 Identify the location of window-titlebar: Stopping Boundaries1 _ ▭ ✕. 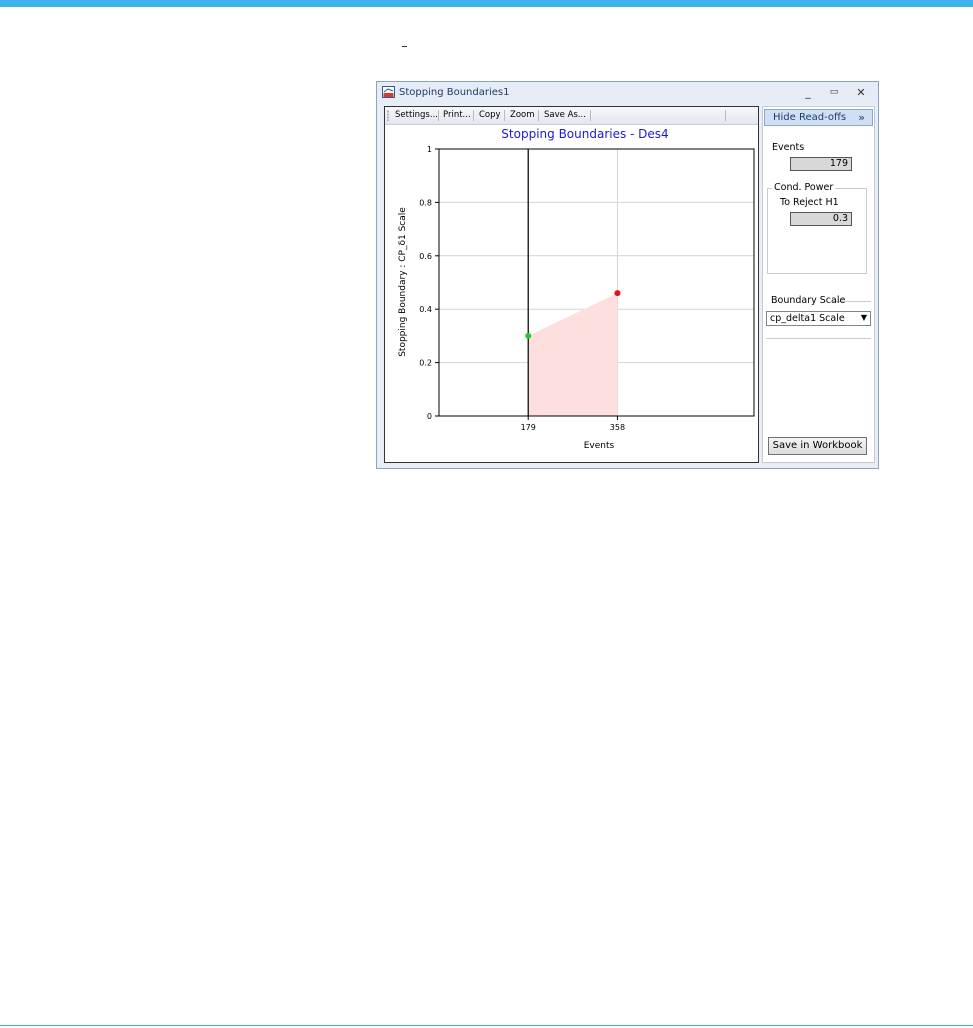
(627, 92).